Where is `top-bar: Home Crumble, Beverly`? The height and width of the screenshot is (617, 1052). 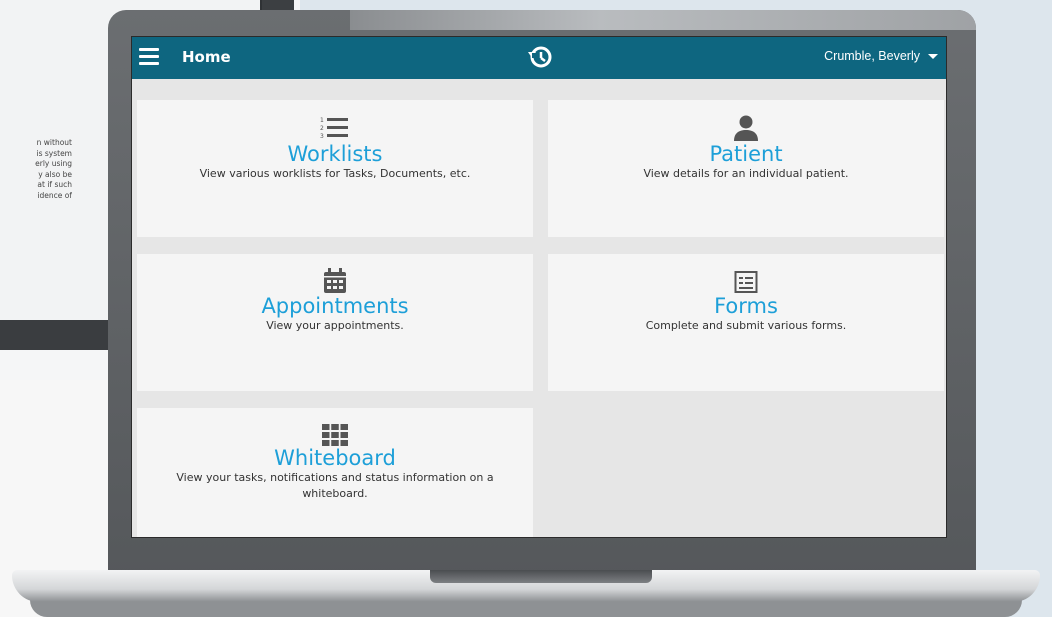 top-bar: Home Crumble, Beverly is located at coordinates (539, 58).